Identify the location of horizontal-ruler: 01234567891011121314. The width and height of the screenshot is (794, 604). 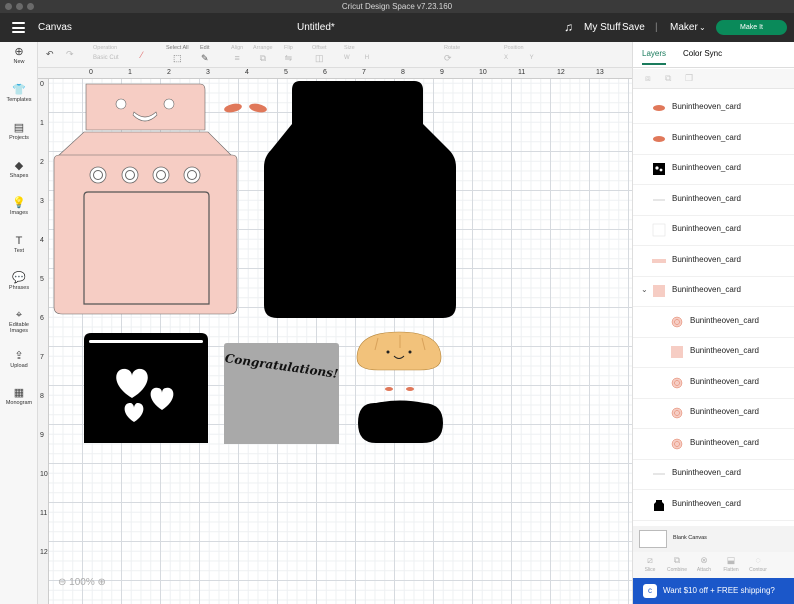
(340, 73).